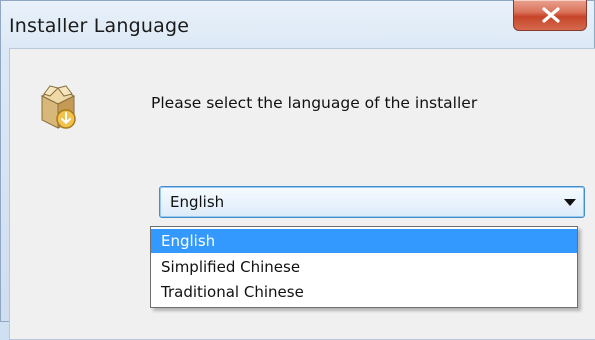 This screenshot has height=340, width=595. I want to click on language-select-value: English, so click(197, 202).